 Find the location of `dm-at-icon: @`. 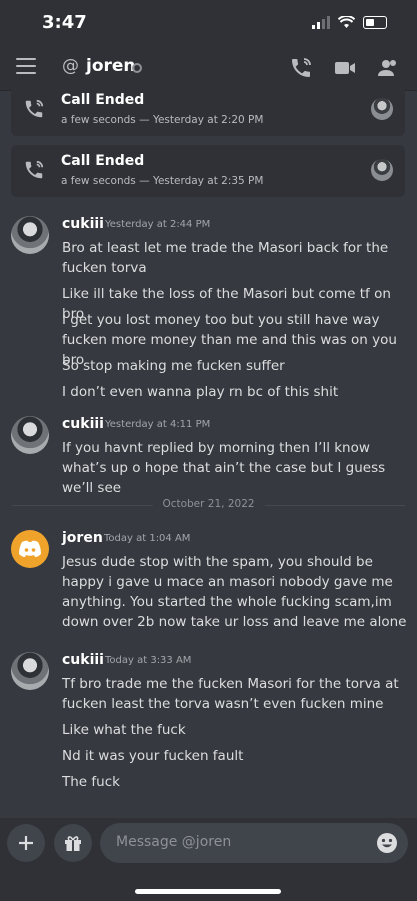

dm-at-icon: @ is located at coordinates (70, 66).